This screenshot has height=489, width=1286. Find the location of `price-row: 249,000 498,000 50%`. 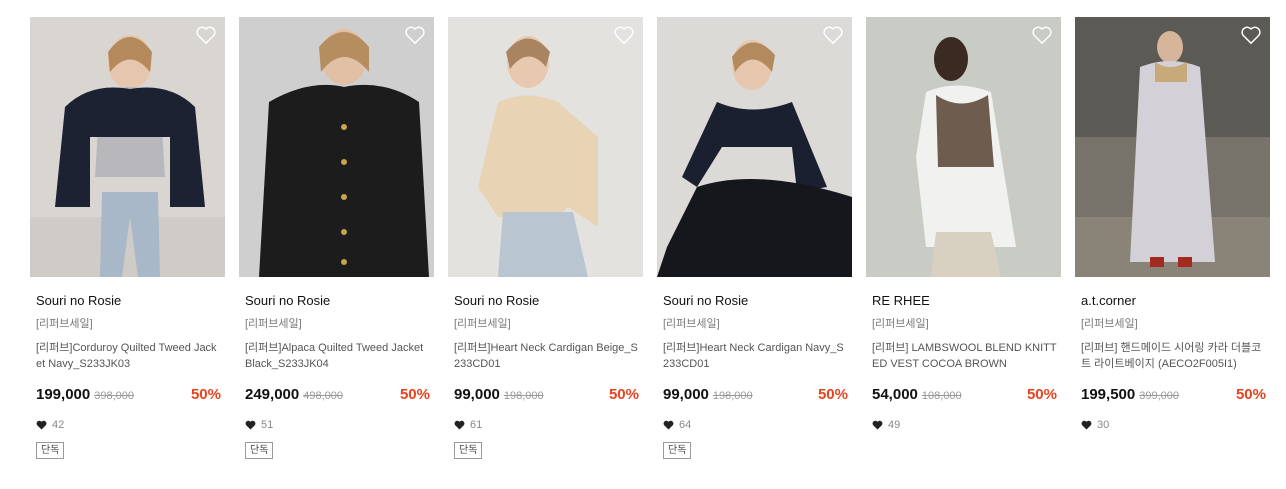

price-row: 249,000 498,000 50% is located at coordinates (336, 396).